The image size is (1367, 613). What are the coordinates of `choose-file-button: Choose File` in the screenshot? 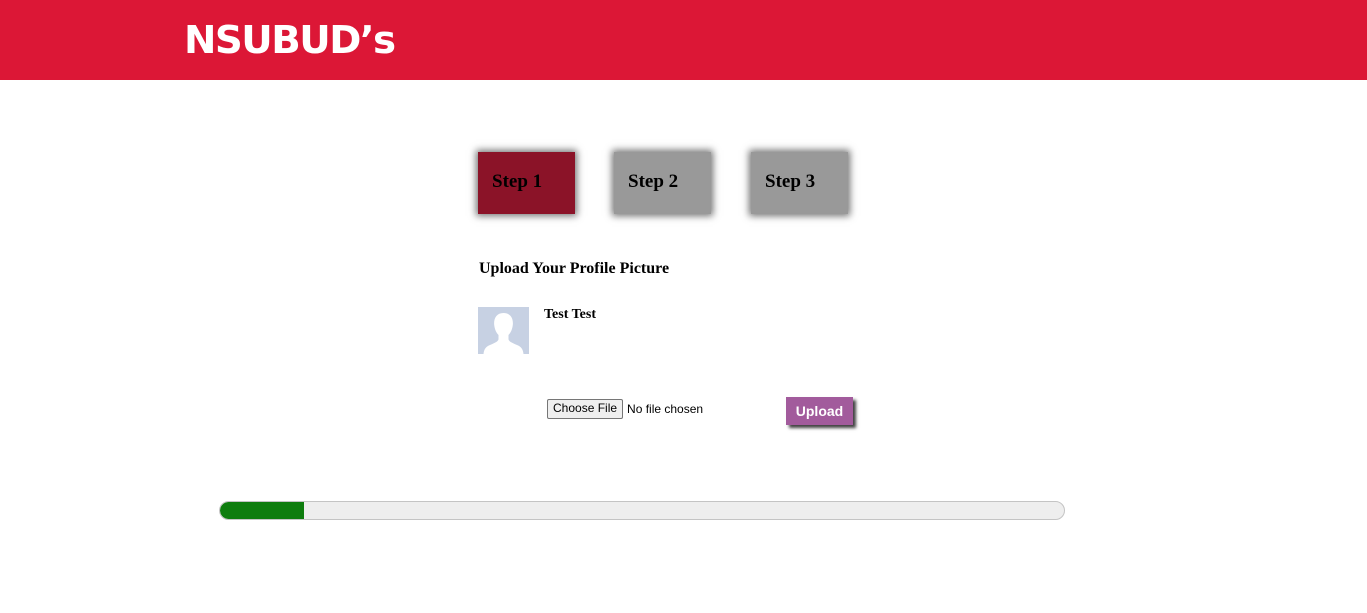 It's located at (585, 409).